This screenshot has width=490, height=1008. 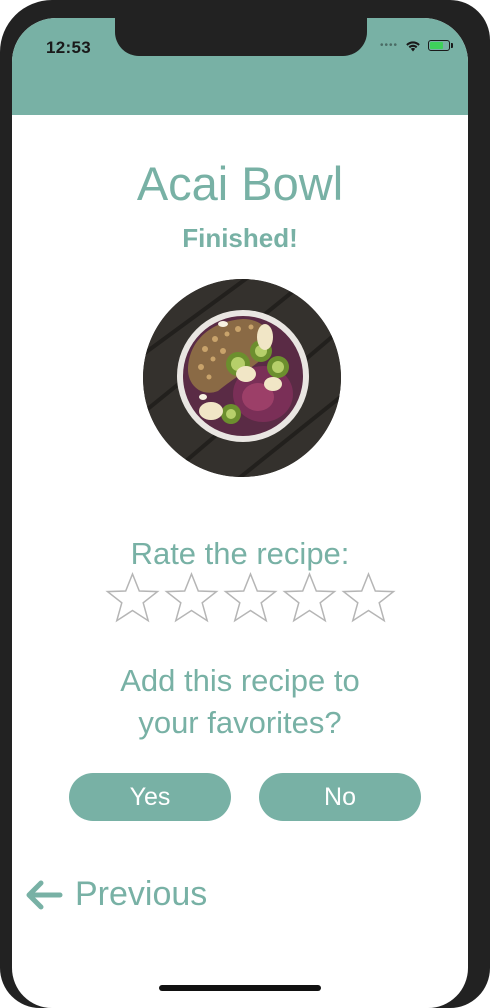 I want to click on cellular-signal-icon: ••••, so click(x=388, y=45).